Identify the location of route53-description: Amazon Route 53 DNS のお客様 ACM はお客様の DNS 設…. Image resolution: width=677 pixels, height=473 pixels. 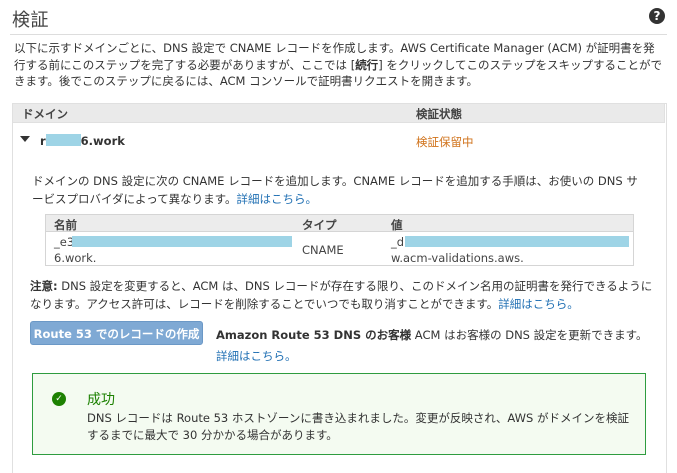
(432, 345).